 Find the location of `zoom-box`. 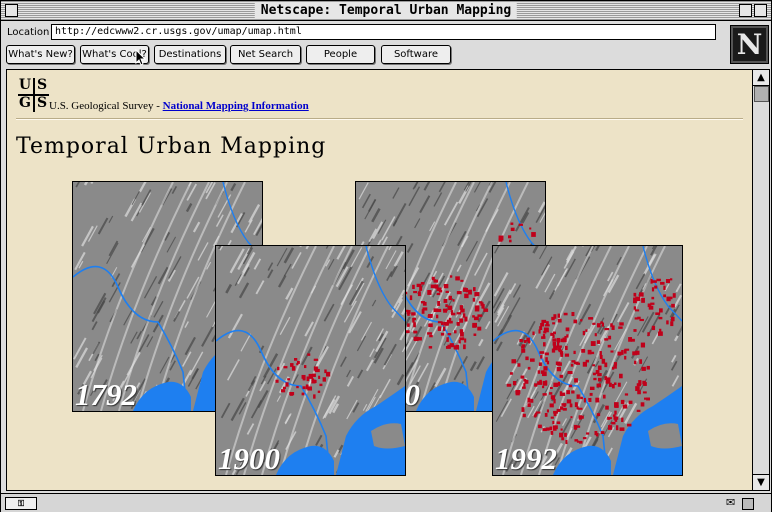

zoom-box is located at coordinates (745, 10).